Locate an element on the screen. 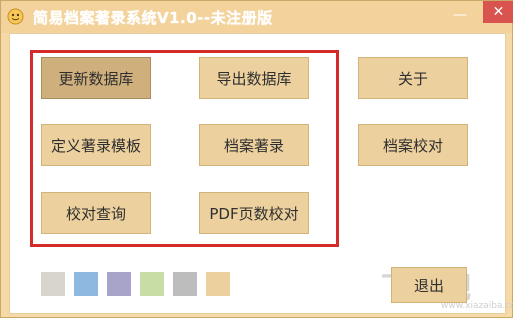 This screenshot has width=513, height=318. export-database-button: 导出数据库 is located at coordinates (254, 78).